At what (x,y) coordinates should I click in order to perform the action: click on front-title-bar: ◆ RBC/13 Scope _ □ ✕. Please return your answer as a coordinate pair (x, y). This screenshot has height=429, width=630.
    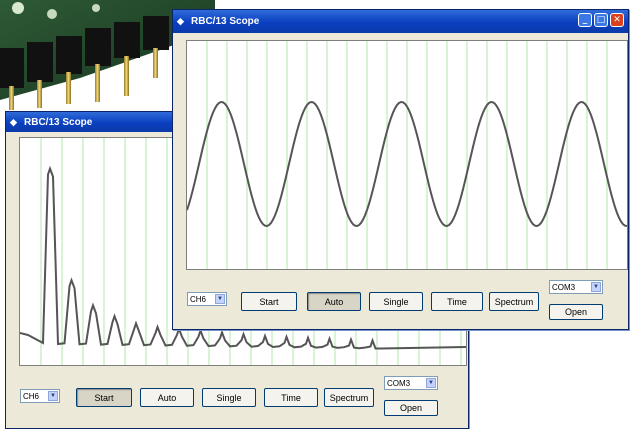
    Looking at the image, I should click on (400, 21).